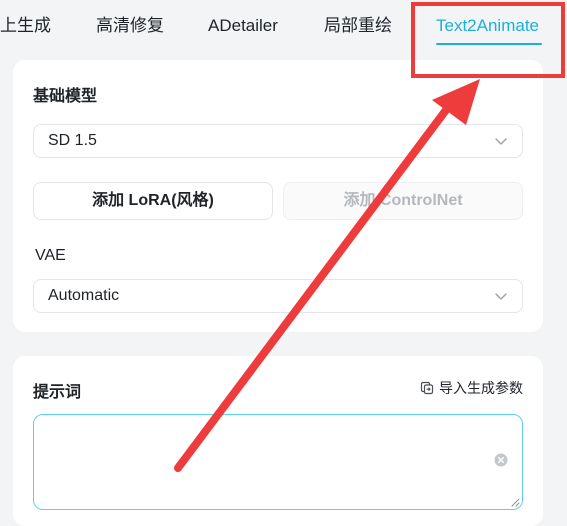 This screenshot has width=567, height=526. I want to click on add-lora-button: 添加 LoRA(风格), so click(153, 201).